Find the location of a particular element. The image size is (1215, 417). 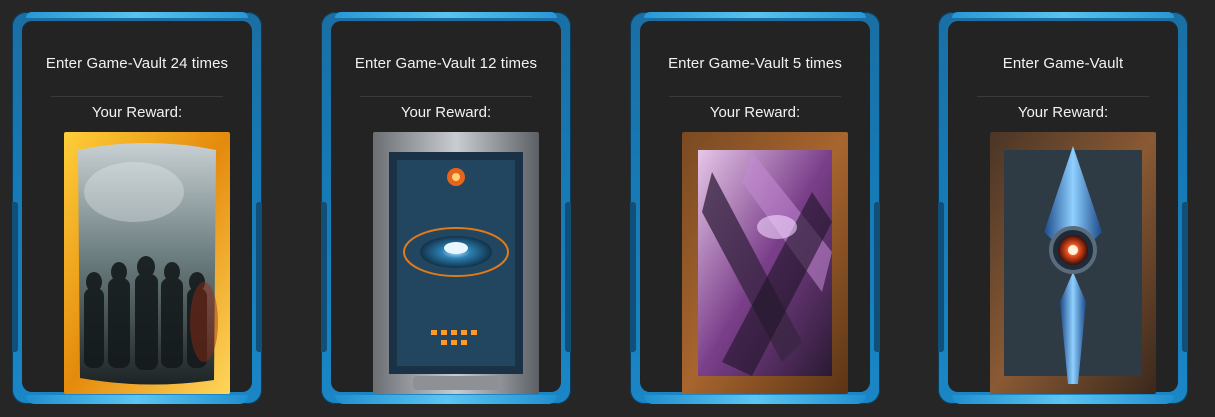

card-title: Enter Game-Vault is located at coordinates (1063, 63).